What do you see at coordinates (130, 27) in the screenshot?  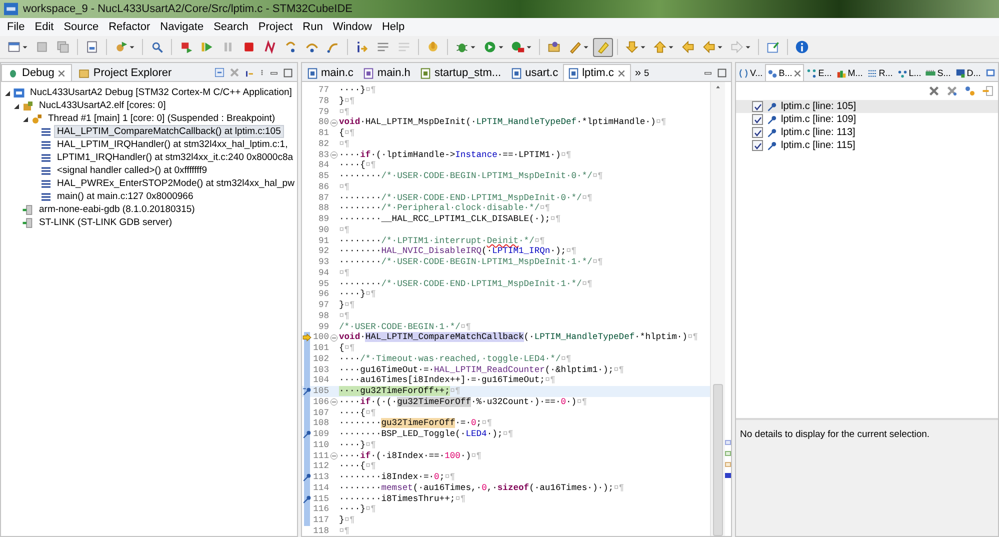 I see `menu-item: Refactor` at bounding box center [130, 27].